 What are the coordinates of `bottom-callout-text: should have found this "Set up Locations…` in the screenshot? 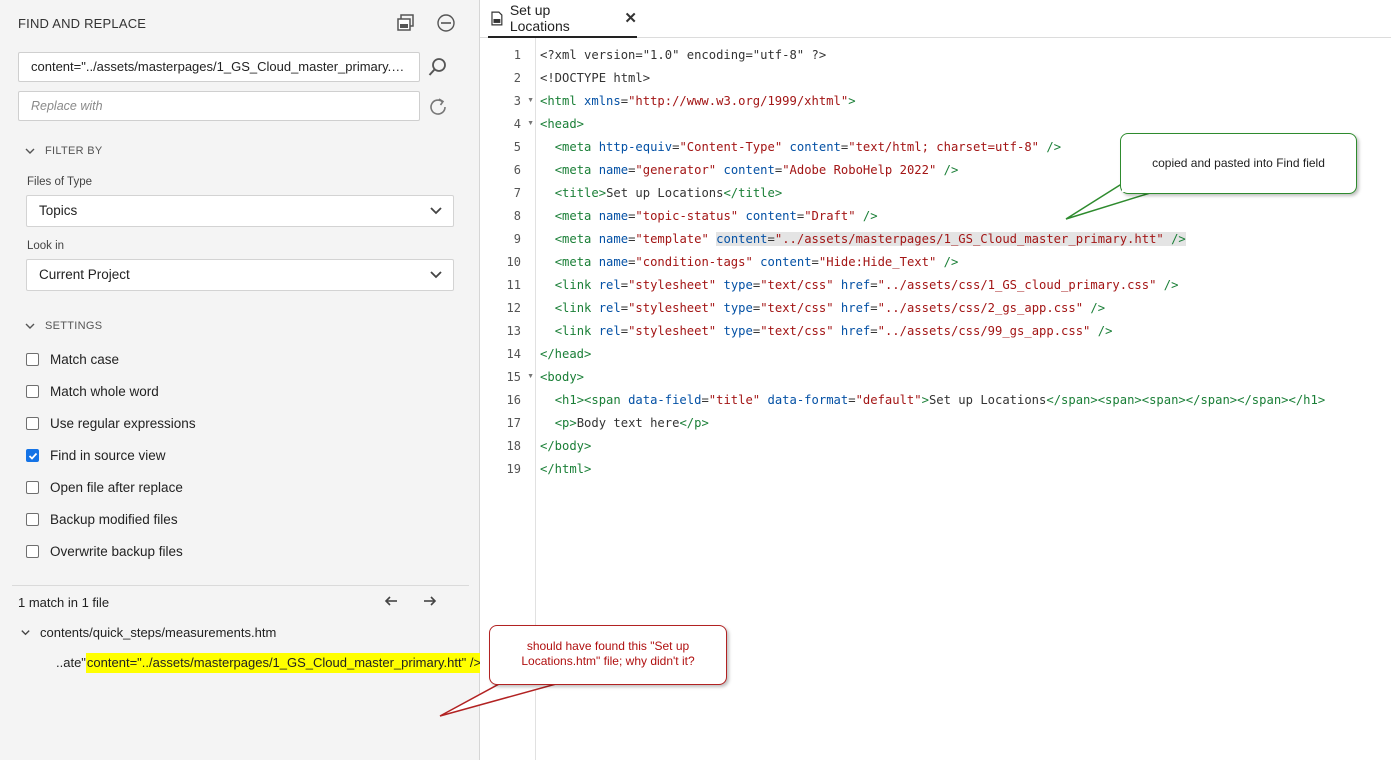 It's located at (608, 653).